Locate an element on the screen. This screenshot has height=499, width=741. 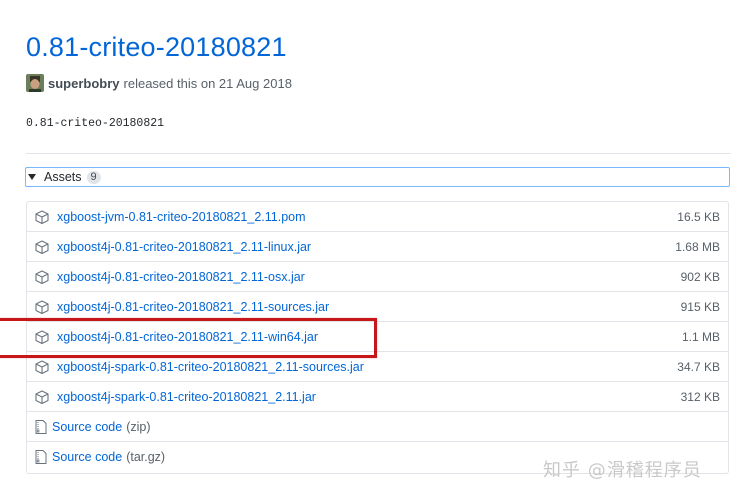
divider is located at coordinates (378, 153).